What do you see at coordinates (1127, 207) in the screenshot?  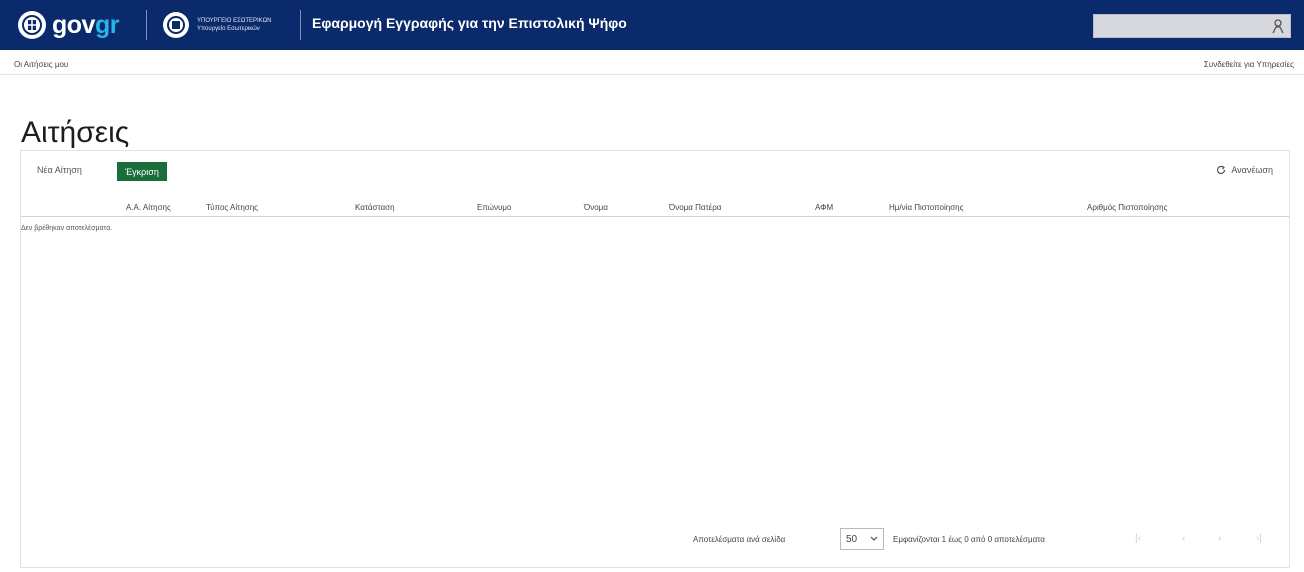 I see `column-header-certification-number: Αριθμός Πιστοποίησης` at bounding box center [1127, 207].